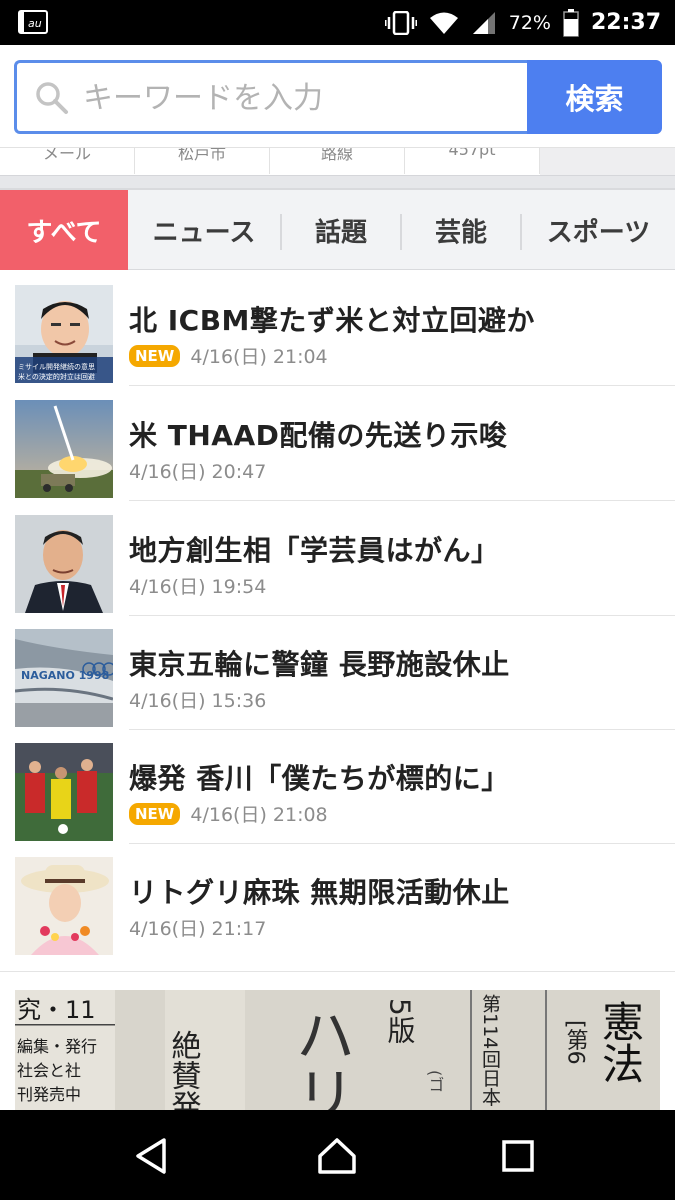 This screenshot has width=675, height=1200. What do you see at coordinates (571, 22) in the screenshot?
I see `battery-icon` at bounding box center [571, 22].